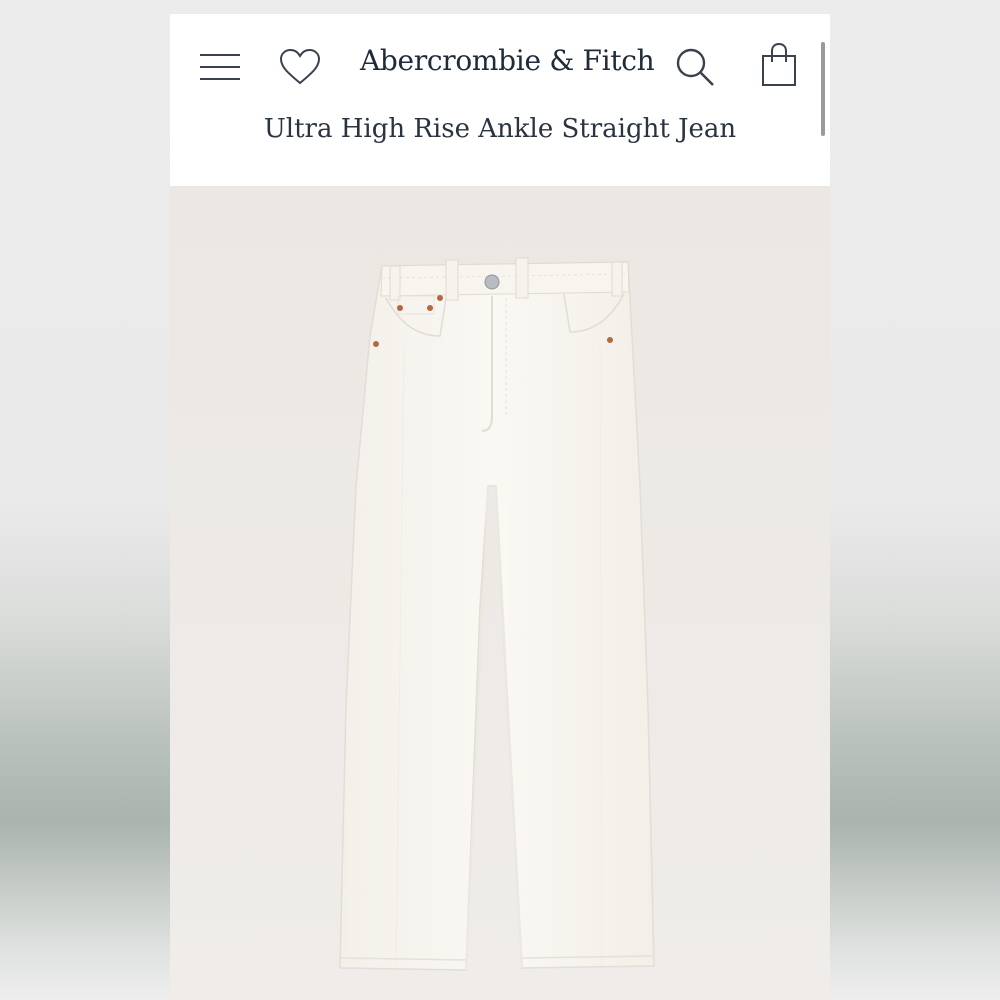  Describe the element at coordinates (300, 67) in the screenshot. I see `heart-icon` at that location.